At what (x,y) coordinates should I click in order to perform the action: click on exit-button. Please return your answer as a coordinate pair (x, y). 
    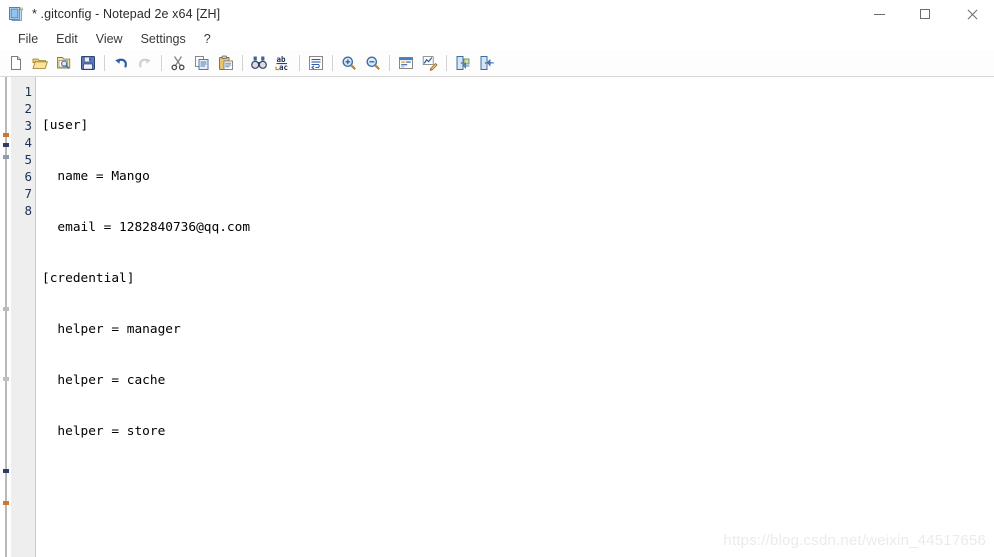
    Looking at the image, I should click on (487, 63).